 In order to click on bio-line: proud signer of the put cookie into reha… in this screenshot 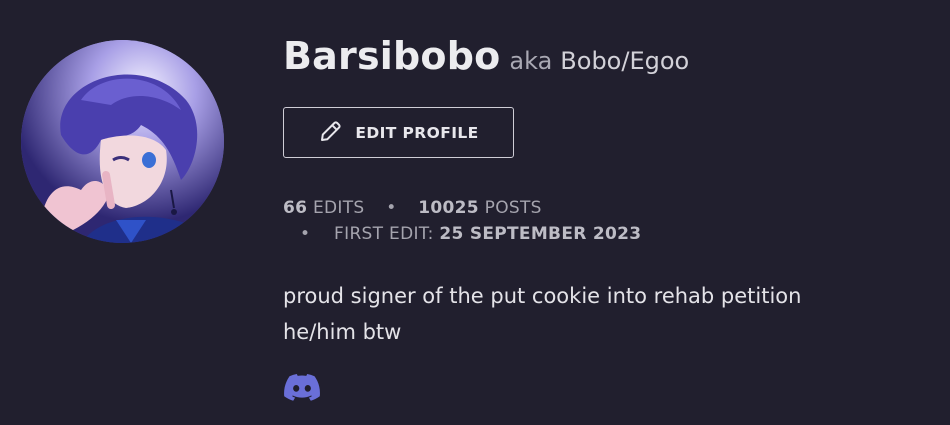, I will do `click(542, 296)`.